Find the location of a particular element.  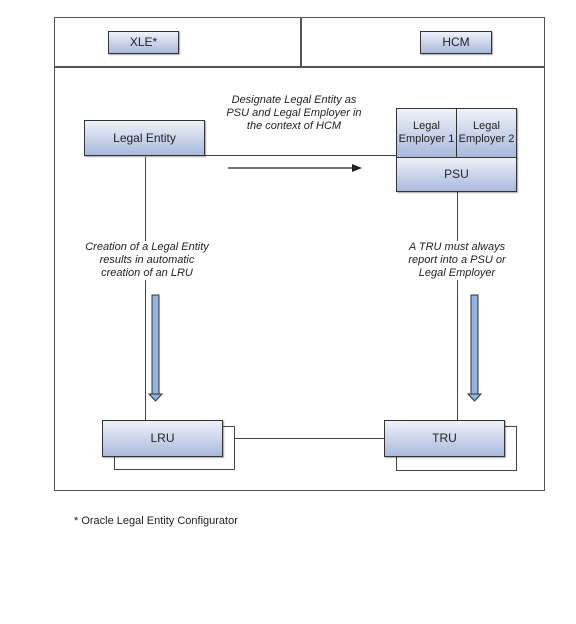

tru-text: TRU is located at coordinates (444, 438).